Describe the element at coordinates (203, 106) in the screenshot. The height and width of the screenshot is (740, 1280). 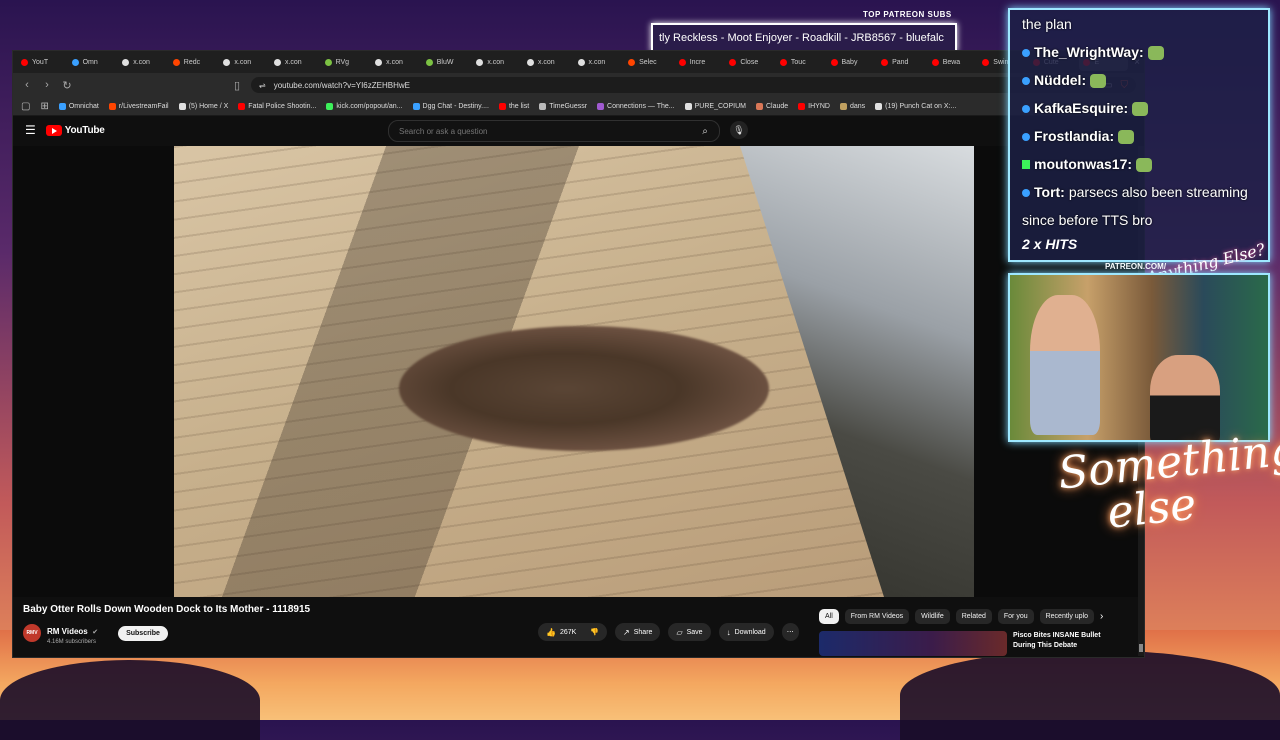
I see `bookmark-item: (5) Home / X` at that location.